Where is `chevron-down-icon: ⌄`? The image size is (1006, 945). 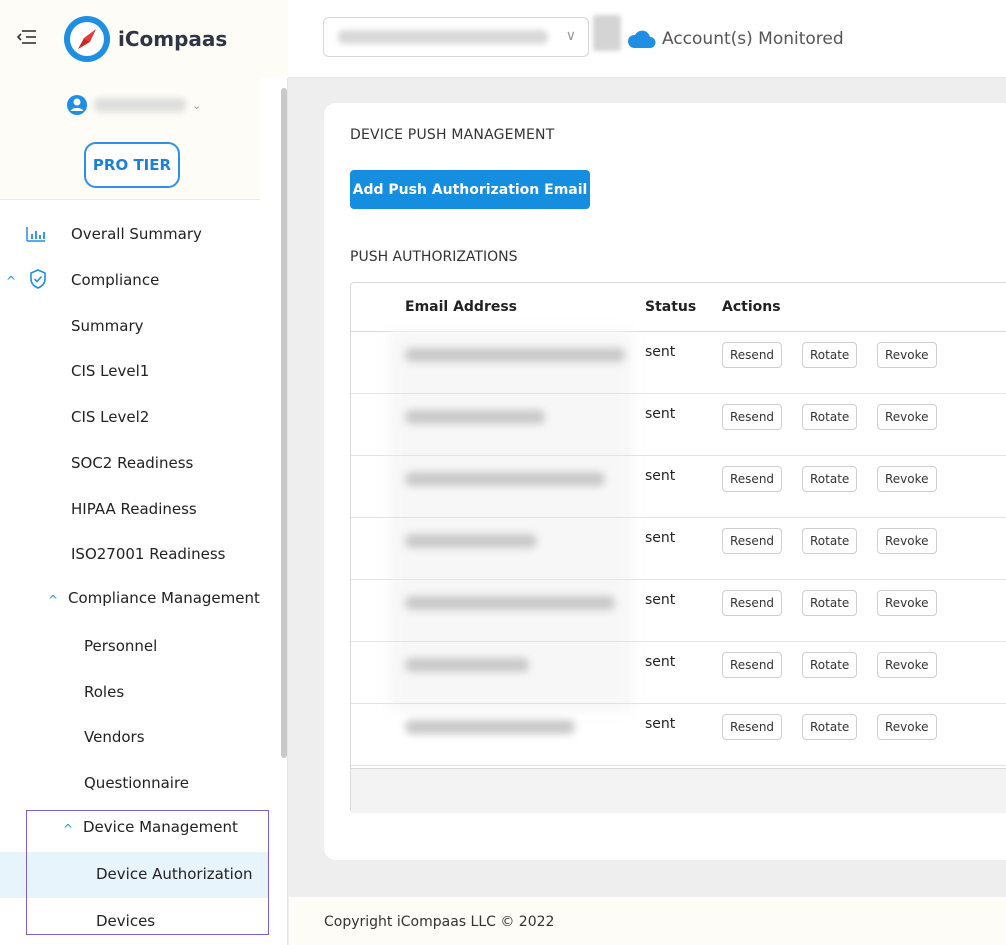
chevron-down-icon: ⌄ is located at coordinates (197, 105).